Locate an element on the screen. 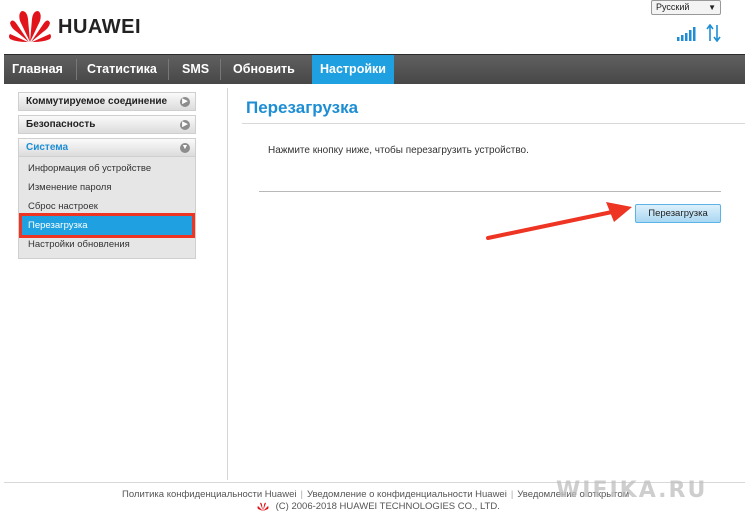  language-select: Русский ▼ is located at coordinates (686, 7).